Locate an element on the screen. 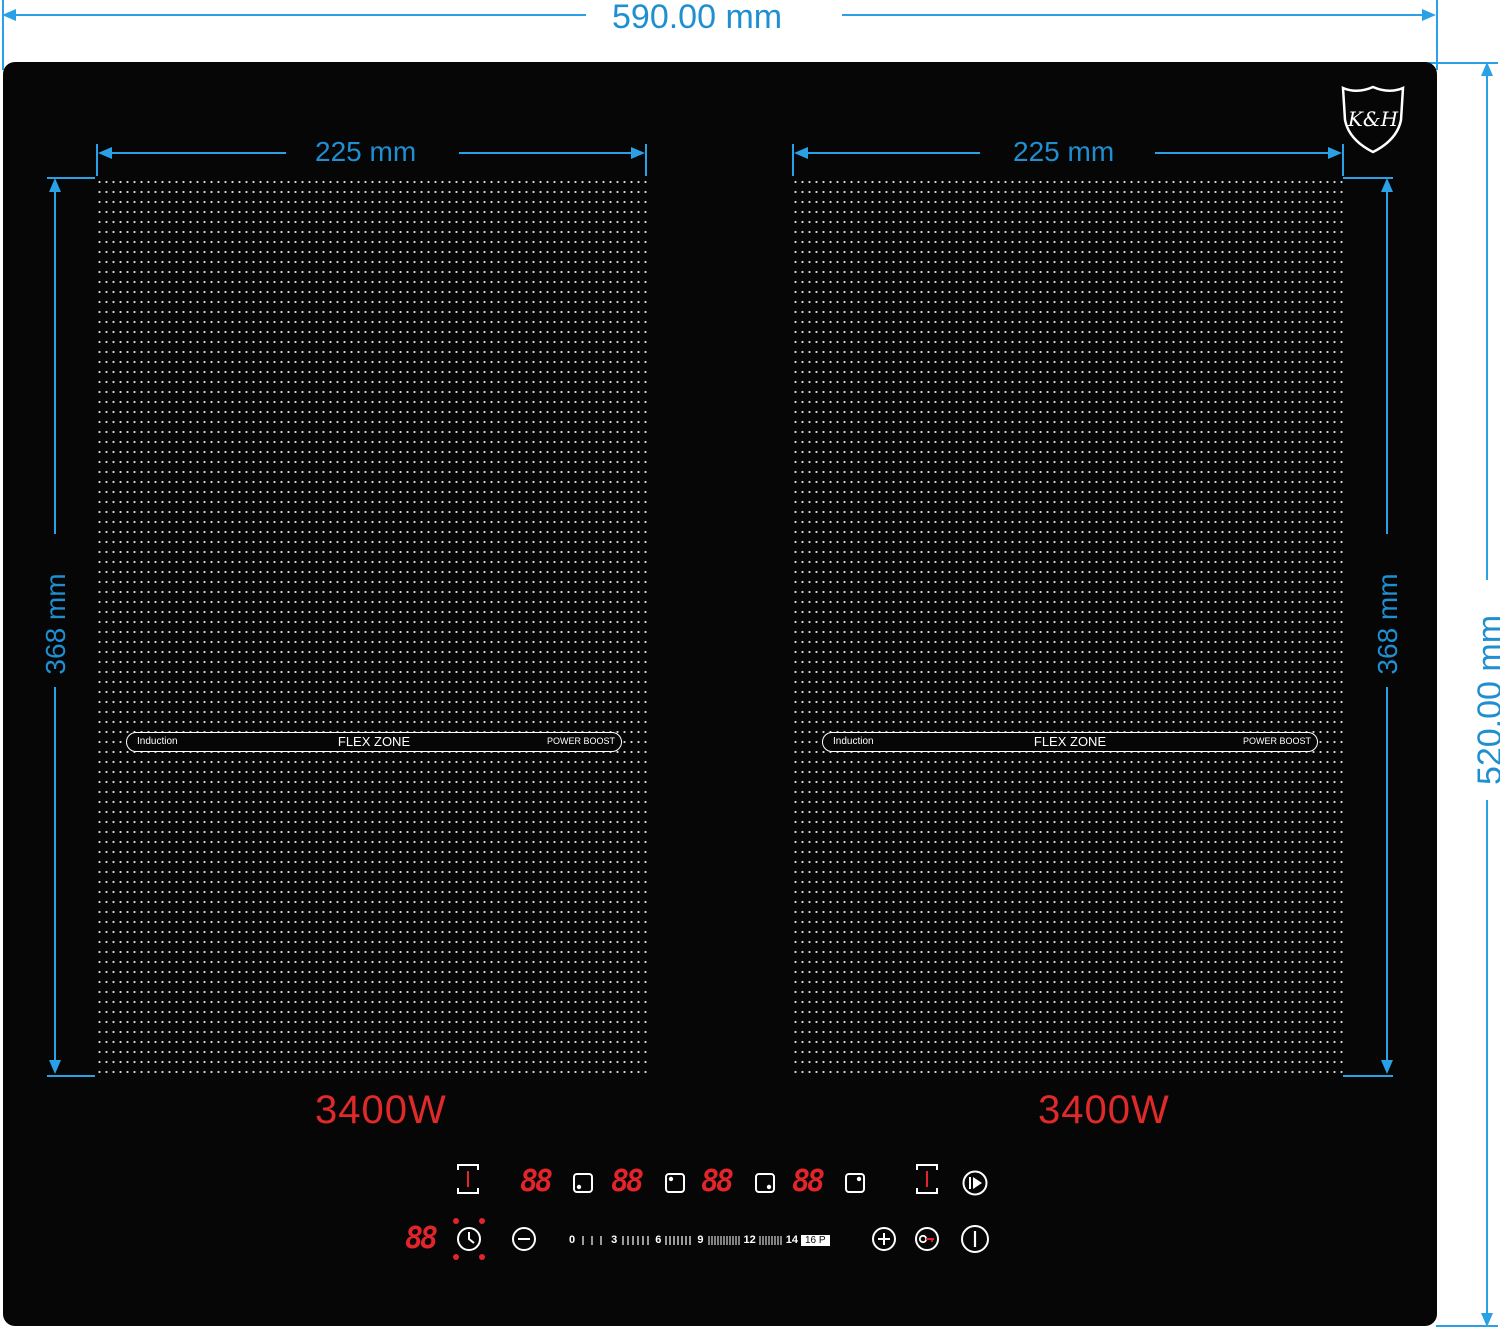  left-zone-height-arrow-top is located at coordinates (55, 185).